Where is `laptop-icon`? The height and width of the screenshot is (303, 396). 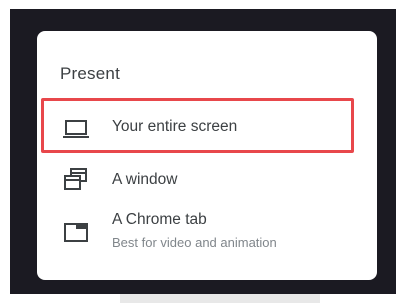 laptop-icon is located at coordinates (76, 131).